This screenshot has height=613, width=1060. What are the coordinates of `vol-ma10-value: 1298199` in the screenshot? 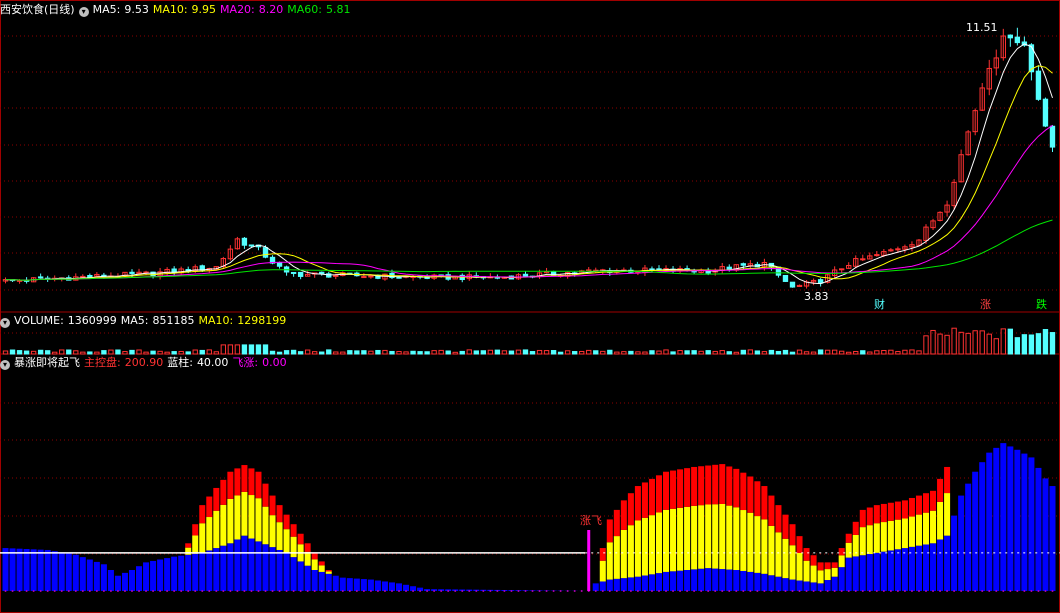 It's located at (262, 320).